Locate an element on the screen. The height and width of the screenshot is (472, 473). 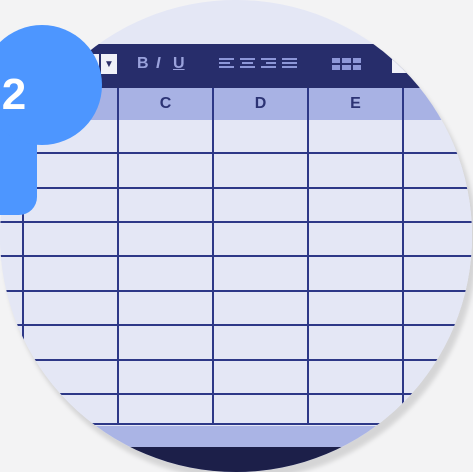
align-center-icon is located at coordinates (247, 64).